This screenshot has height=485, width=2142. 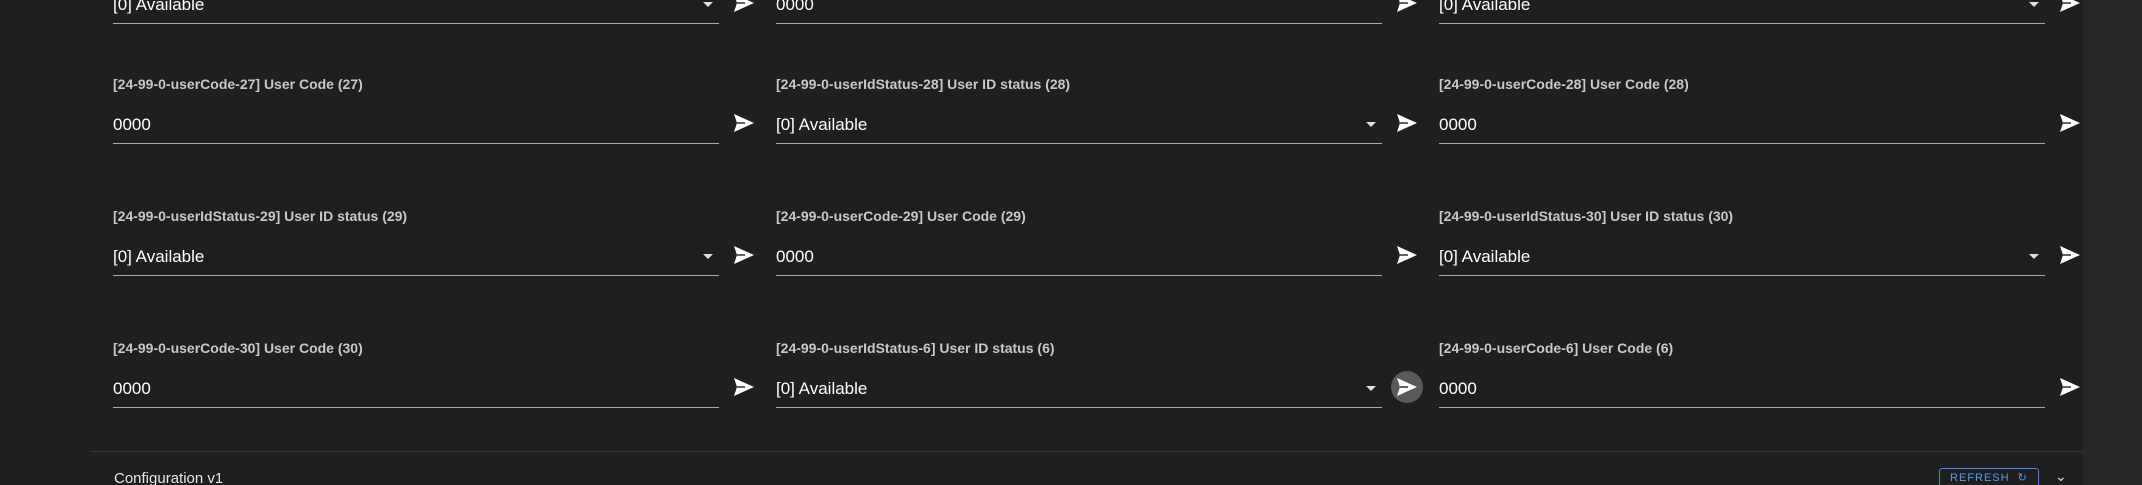 I want to click on chevron-down-icon: ⌄, so click(x=2061, y=476).